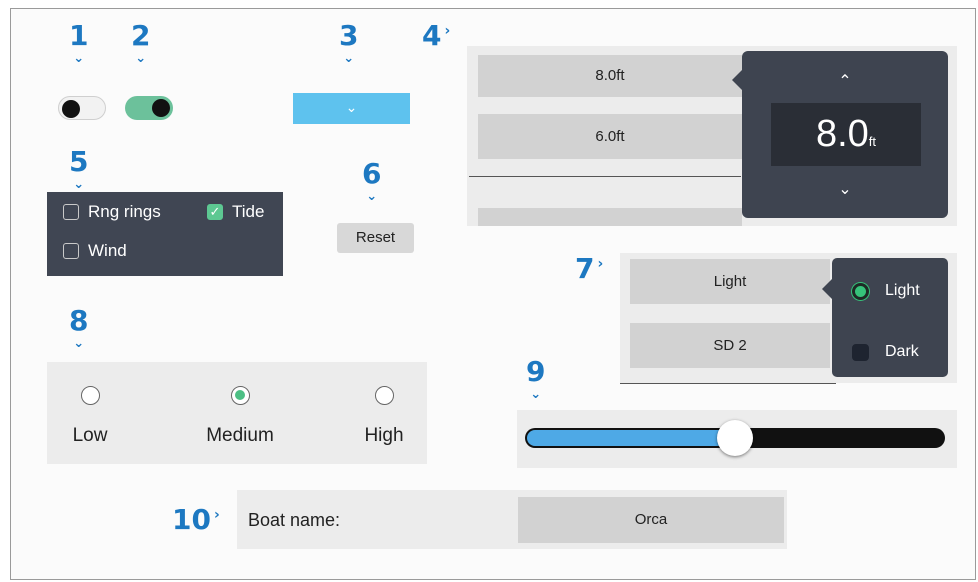 This screenshot has height=582, width=978. What do you see at coordinates (79, 327) in the screenshot?
I see `callout-8: 8 ⌄` at bounding box center [79, 327].